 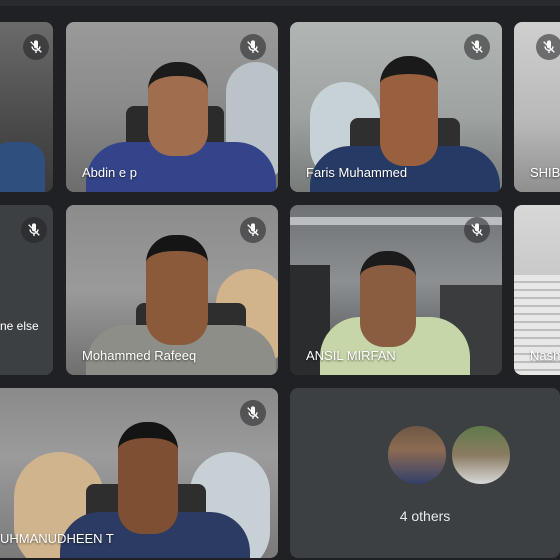 What do you see at coordinates (449, 455) in the screenshot?
I see `others-avatar-group` at bounding box center [449, 455].